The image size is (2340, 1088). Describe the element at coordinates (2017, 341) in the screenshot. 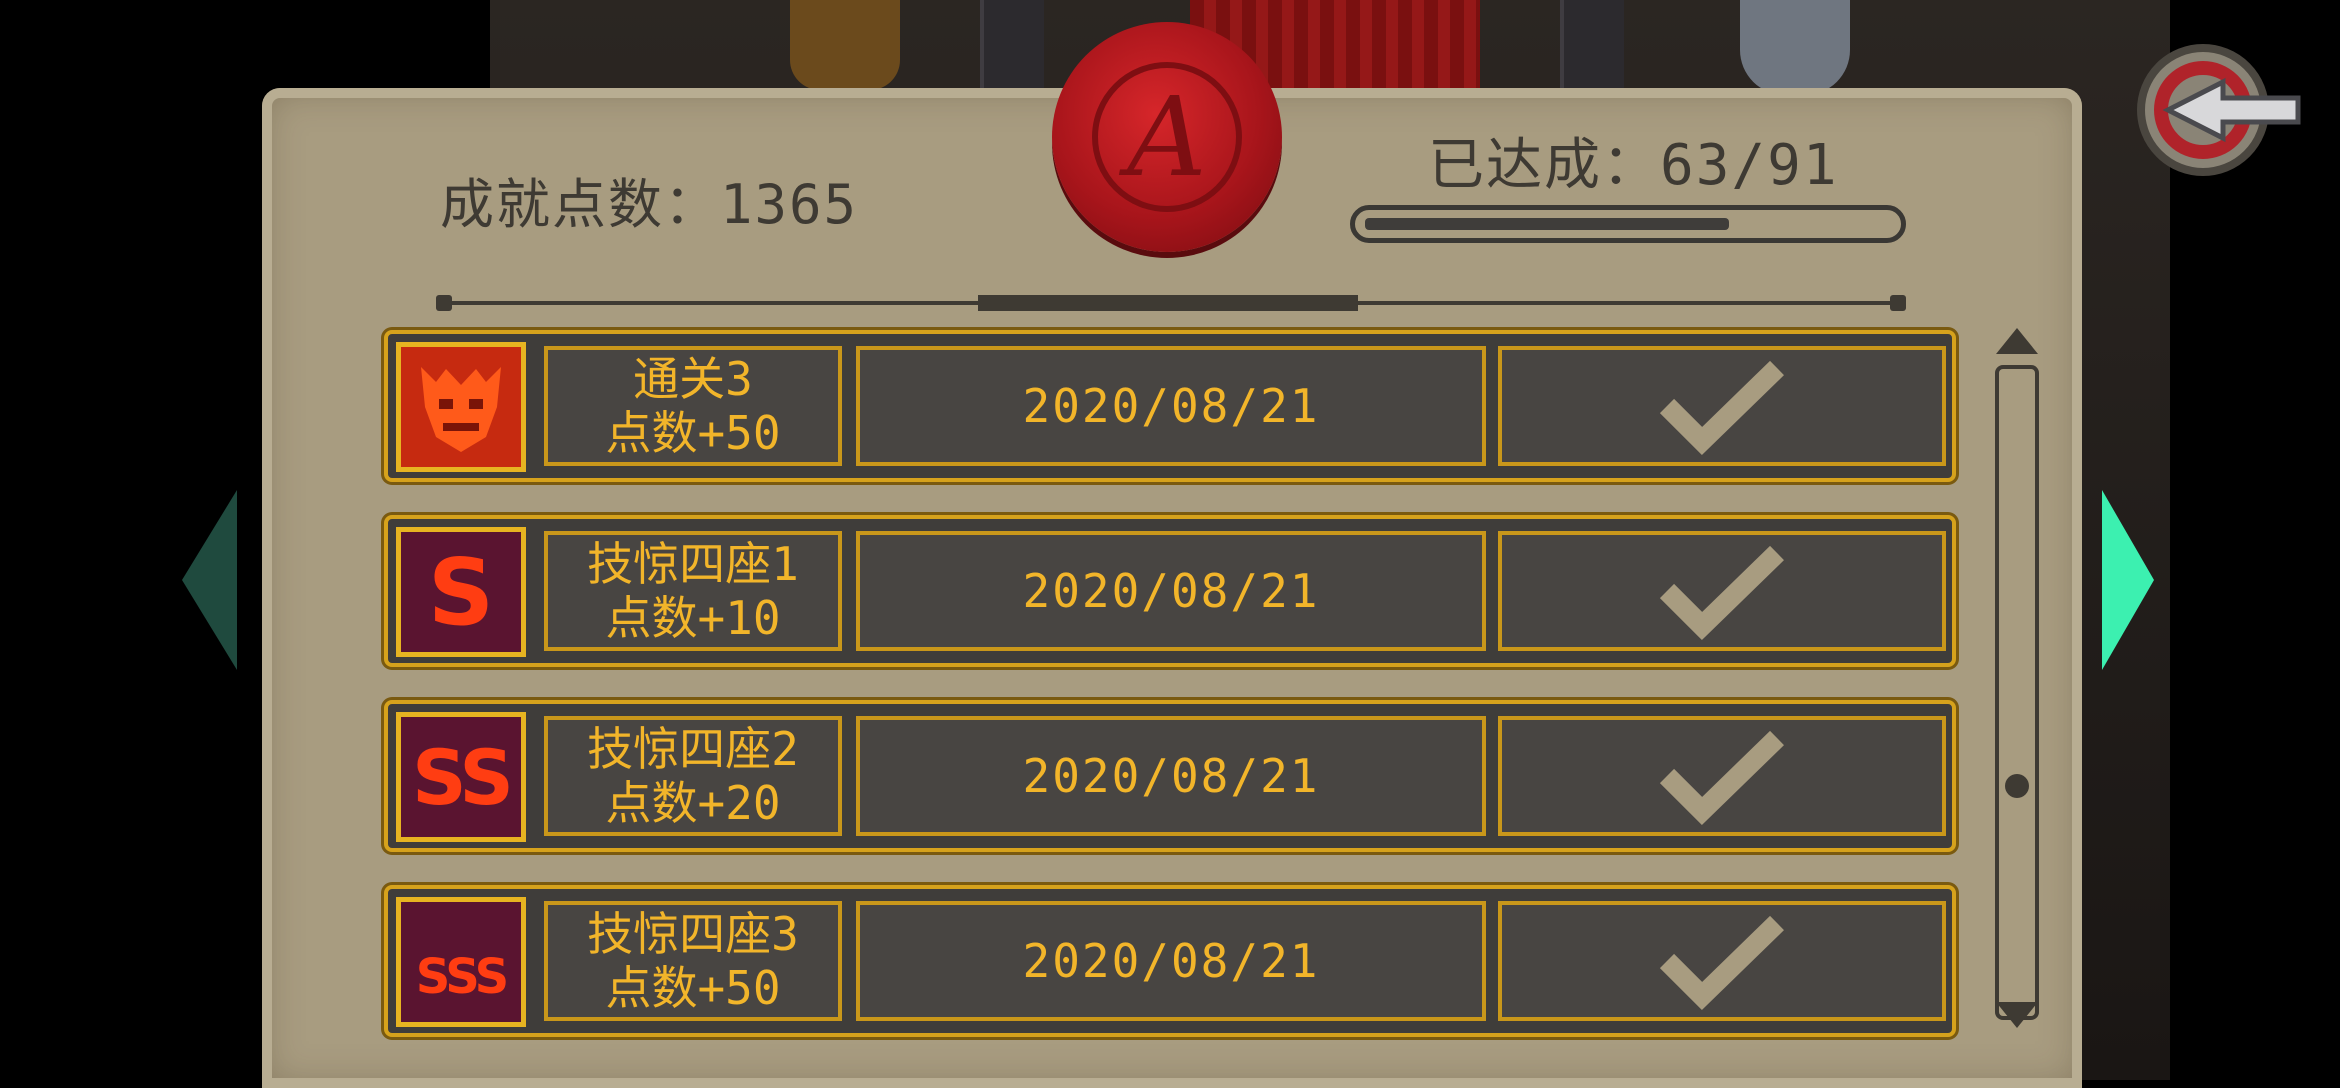

I see `scroll-up-arrow-icon` at that location.